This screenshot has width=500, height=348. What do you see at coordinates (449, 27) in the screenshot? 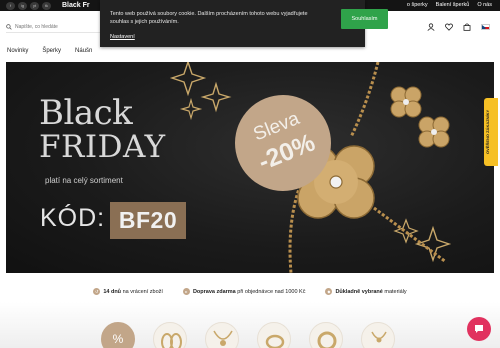
I see `heart-icon` at bounding box center [449, 27].